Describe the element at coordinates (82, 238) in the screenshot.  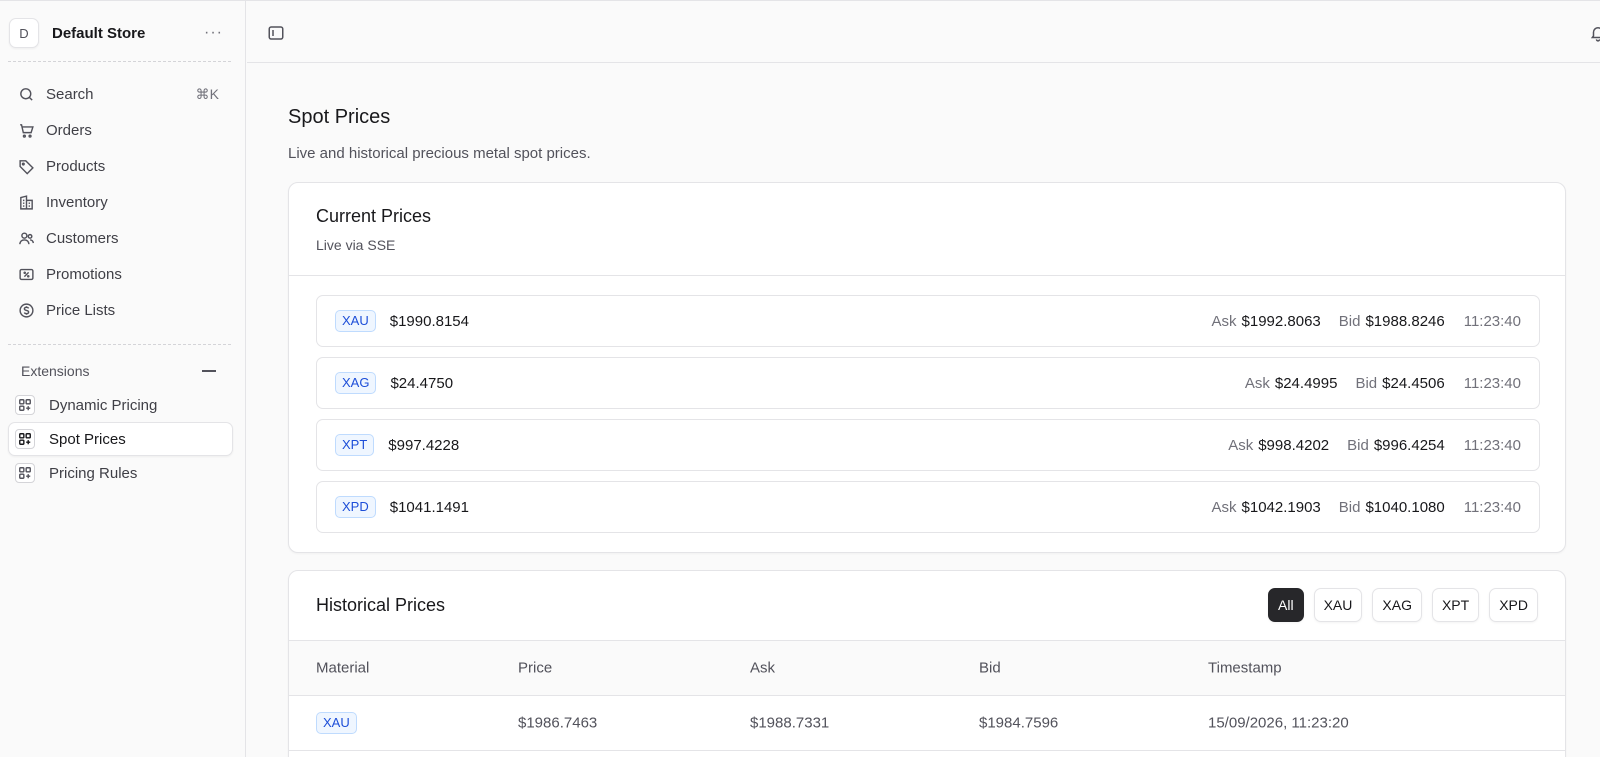
I see `sidebar-item-label: Customers` at that location.